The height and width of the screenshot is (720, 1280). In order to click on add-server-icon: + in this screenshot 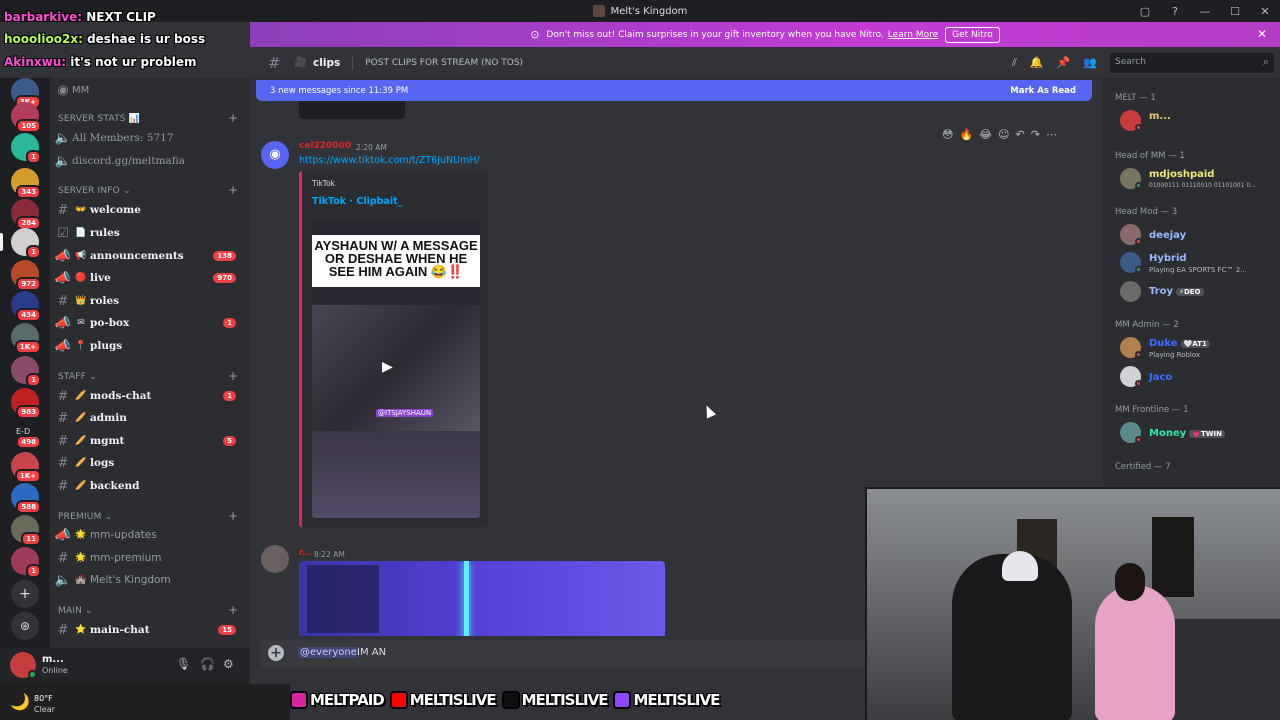, I will do `click(25, 594)`.